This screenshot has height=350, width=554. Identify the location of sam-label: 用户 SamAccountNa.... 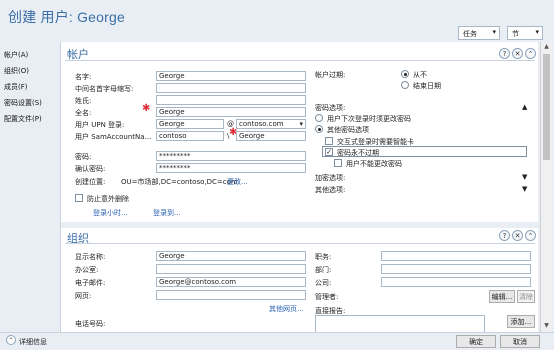
(113, 137).